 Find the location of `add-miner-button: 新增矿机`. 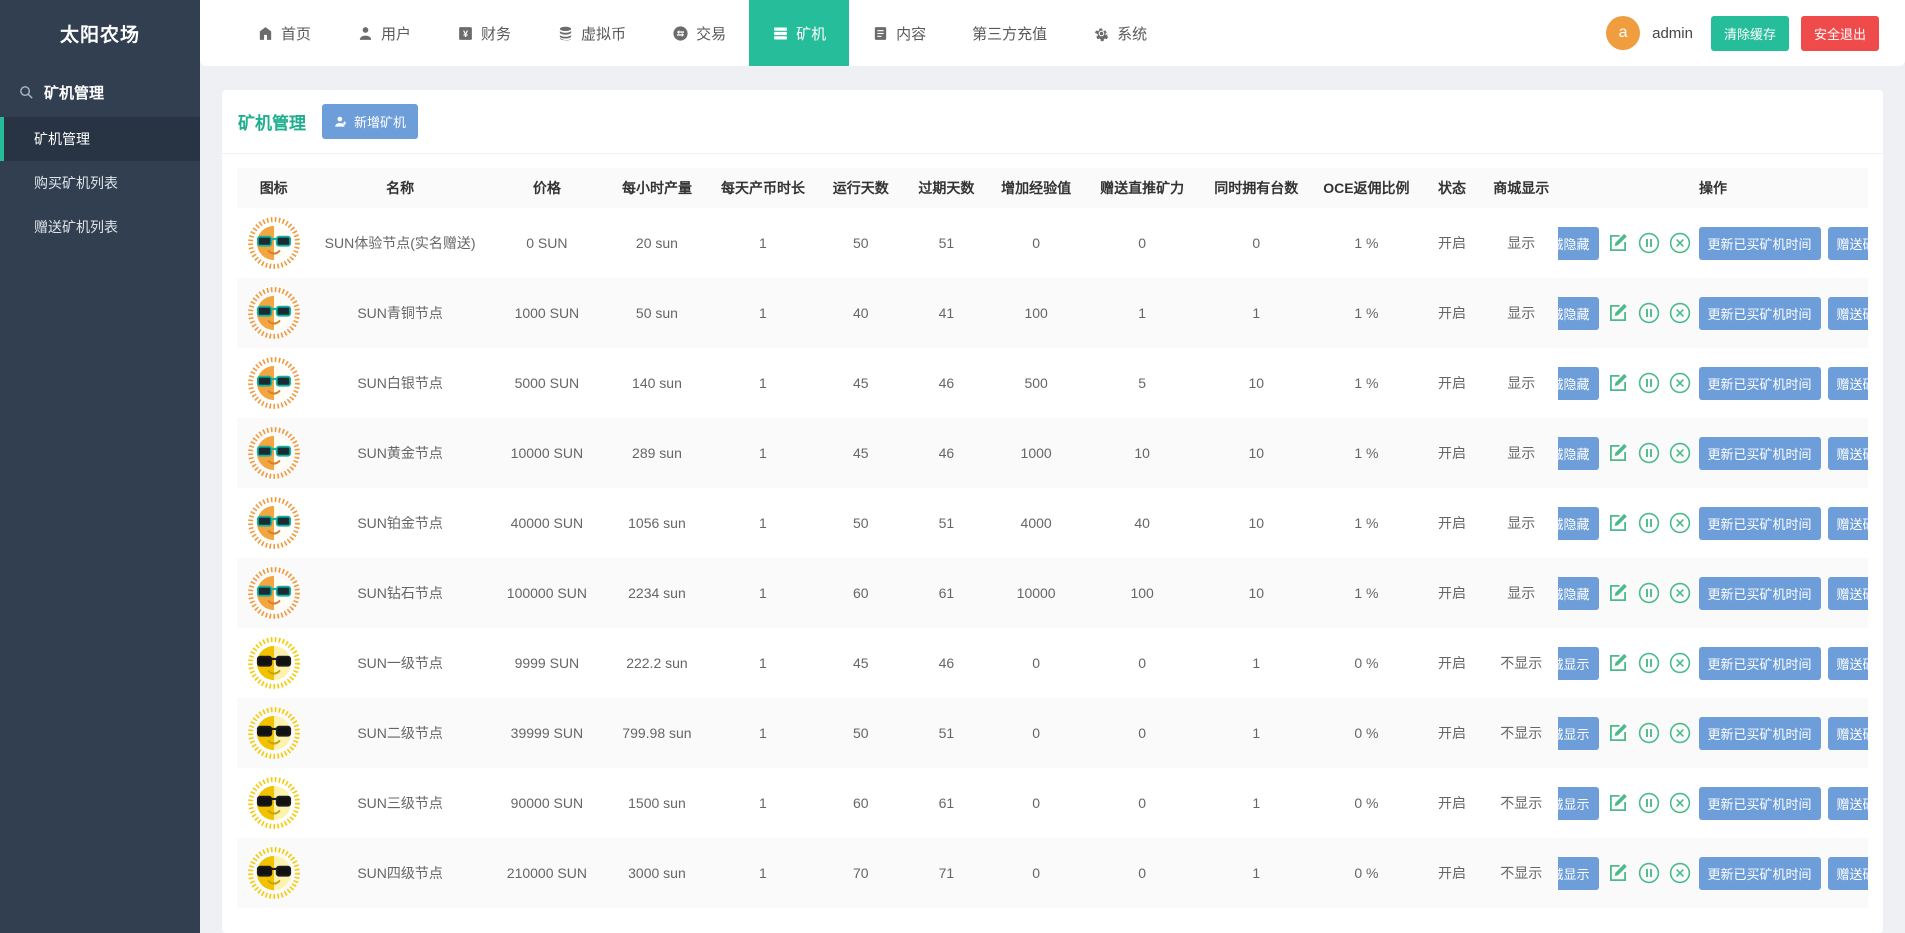

add-miner-button: 新增矿机 is located at coordinates (370, 121).